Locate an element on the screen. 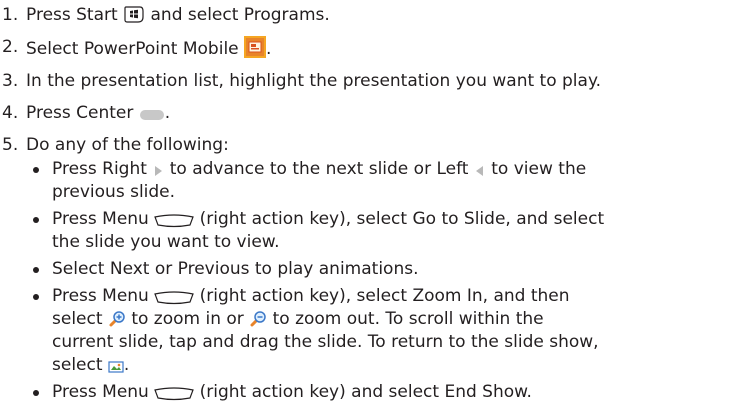  powerpoint-mobile-icon is located at coordinates (255, 47).